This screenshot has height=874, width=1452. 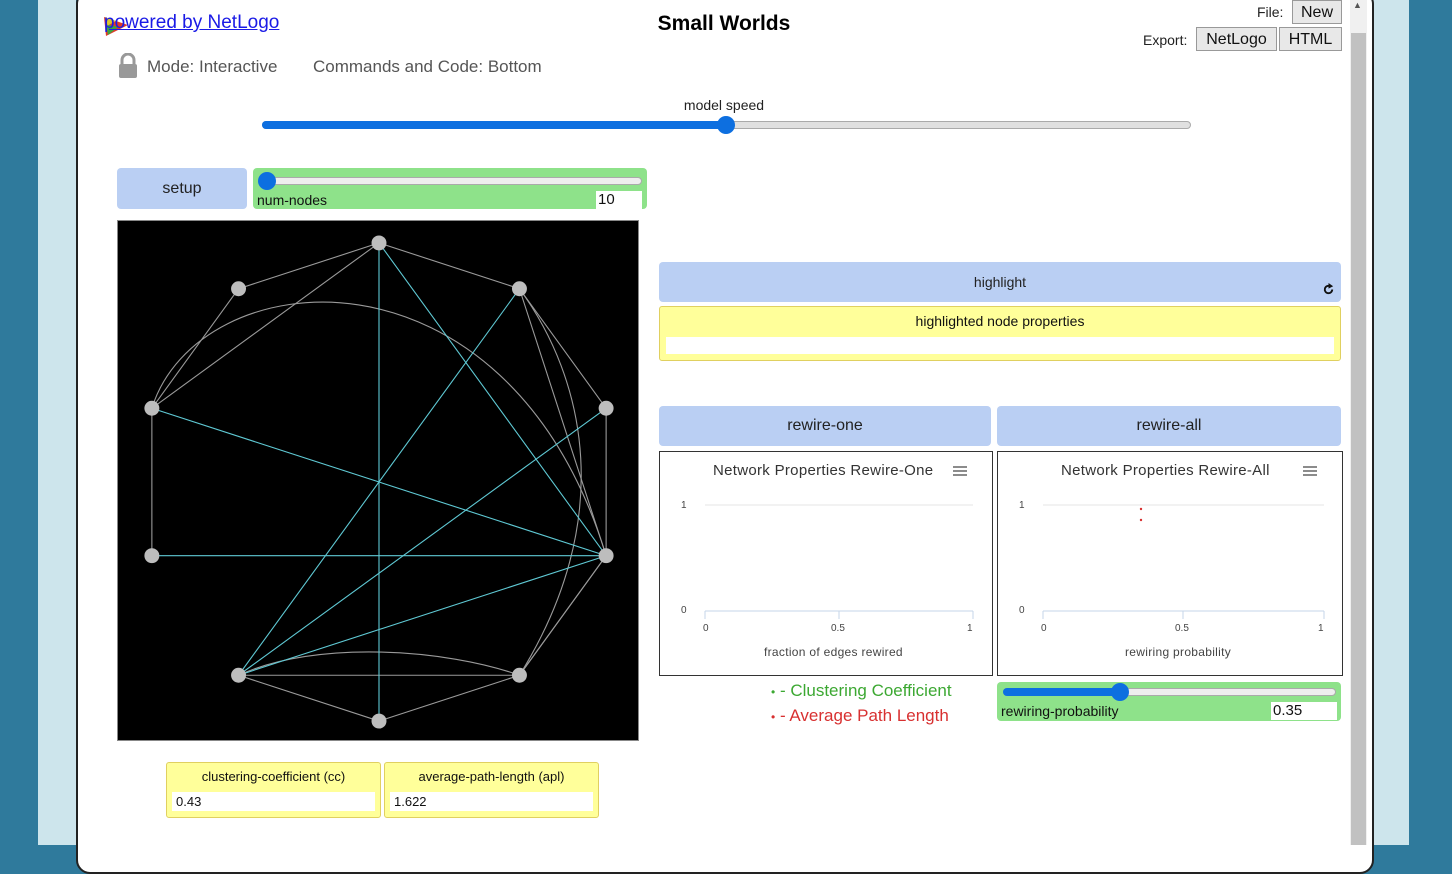 I want to click on average-path-length-label: average-path-length (apl), so click(x=491, y=776).